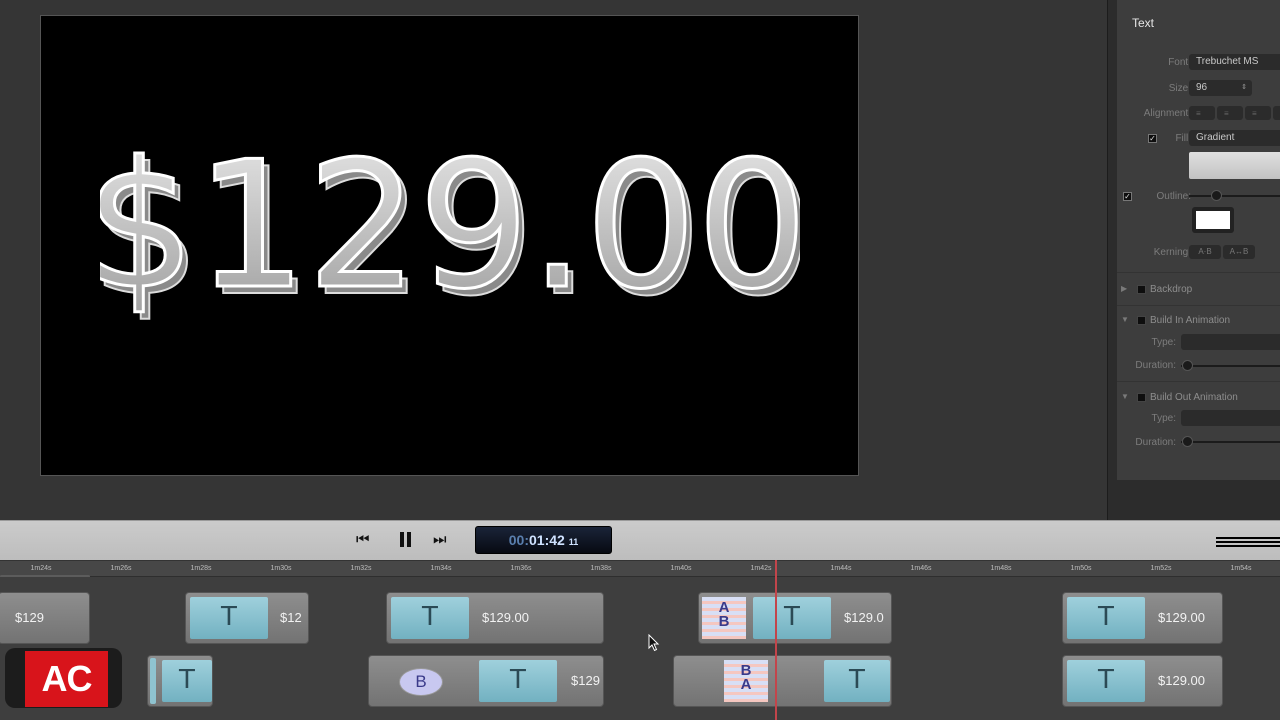  Describe the element at coordinates (486, 681) in the screenshot. I see `title-clip: B T $129` at that location.